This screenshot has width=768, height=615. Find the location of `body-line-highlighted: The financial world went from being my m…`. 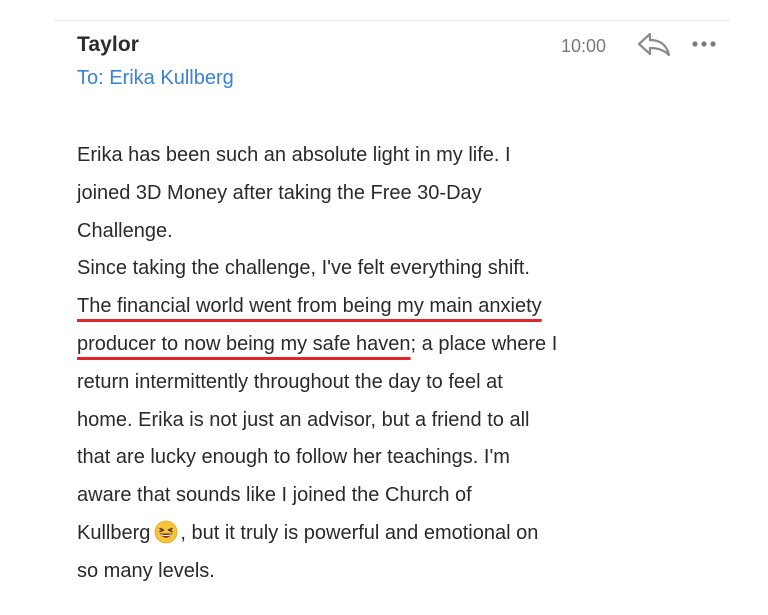

body-line-highlighted: The financial world went from being my m… is located at coordinates (397, 307).